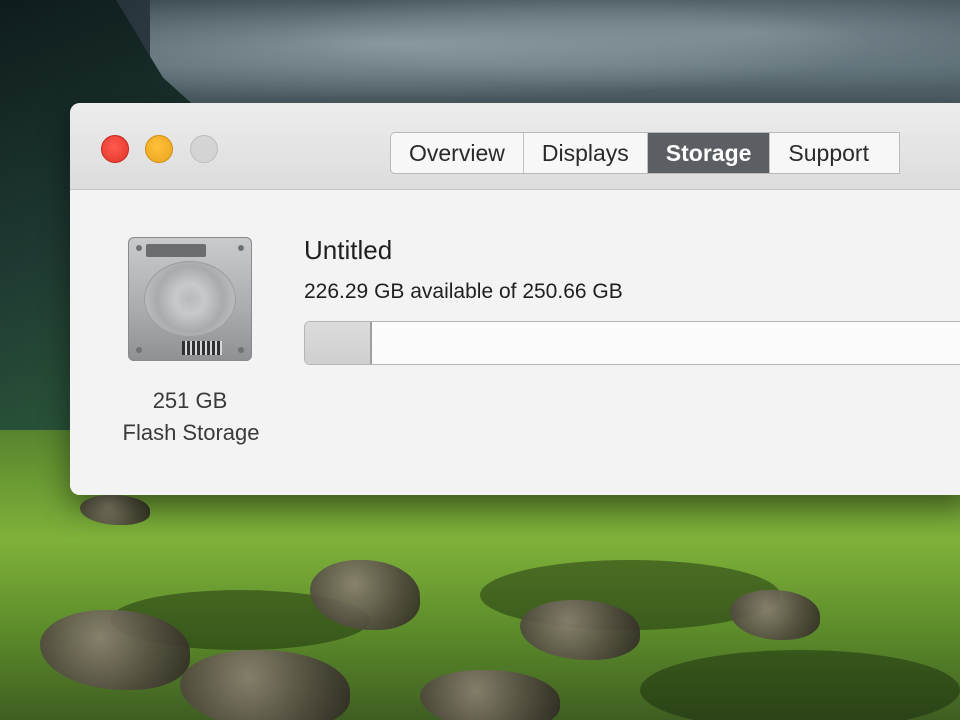 This screenshot has height=720, width=960. I want to click on volume-capacity-text: 226.29 GB available of 250.66 GB, so click(463, 291).